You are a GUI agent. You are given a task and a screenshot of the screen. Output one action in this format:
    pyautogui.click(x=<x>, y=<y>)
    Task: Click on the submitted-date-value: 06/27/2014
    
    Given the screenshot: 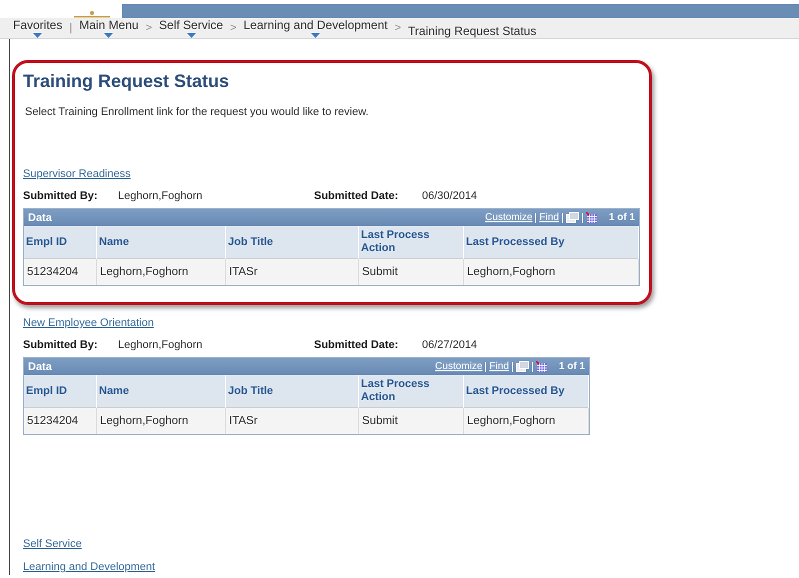 What is the action you would take?
    pyautogui.click(x=450, y=345)
    